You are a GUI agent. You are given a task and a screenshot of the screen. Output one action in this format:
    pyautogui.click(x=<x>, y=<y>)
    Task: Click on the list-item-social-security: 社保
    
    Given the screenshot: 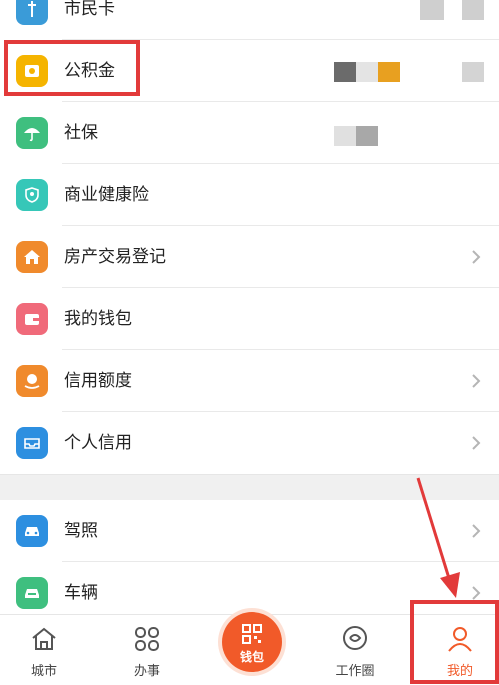 What is the action you would take?
    pyautogui.click(x=249, y=133)
    